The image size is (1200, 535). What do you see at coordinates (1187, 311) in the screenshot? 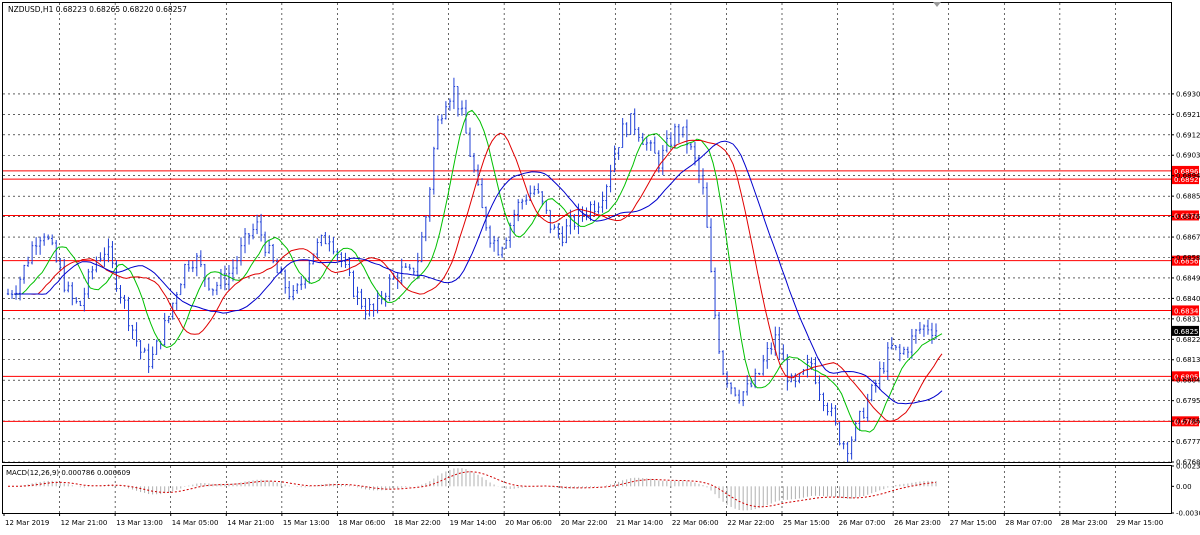
I see `level-label: 0.68347` at bounding box center [1187, 311].